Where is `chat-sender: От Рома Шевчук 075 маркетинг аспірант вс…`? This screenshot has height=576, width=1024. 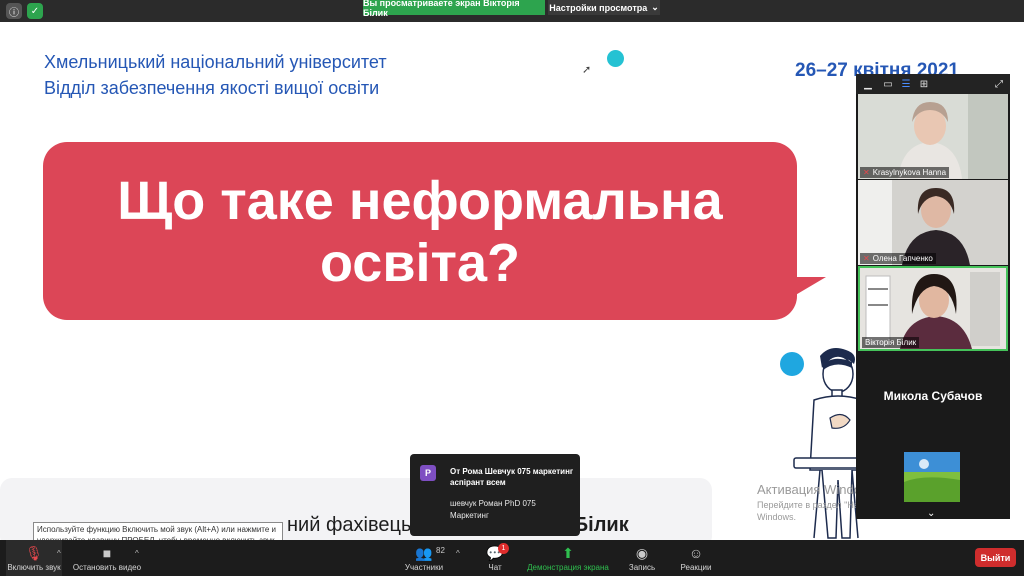
chat-sender: От Рома Шевчук 075 маркетинг аспірант вс… is located at coordinates (512, 477).